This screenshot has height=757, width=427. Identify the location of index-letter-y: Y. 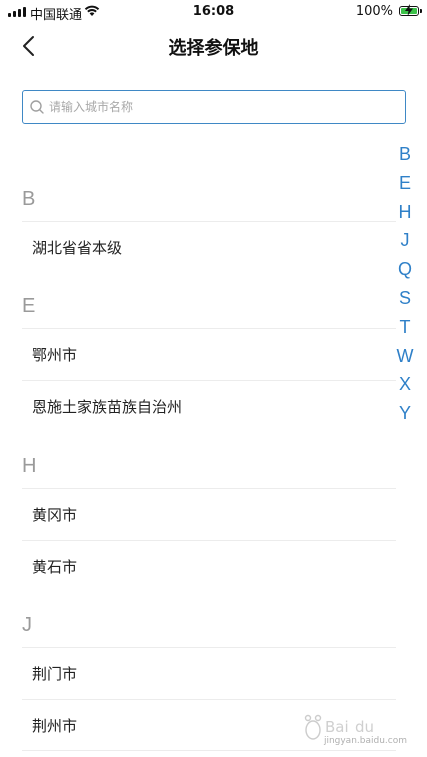
(405, 413).